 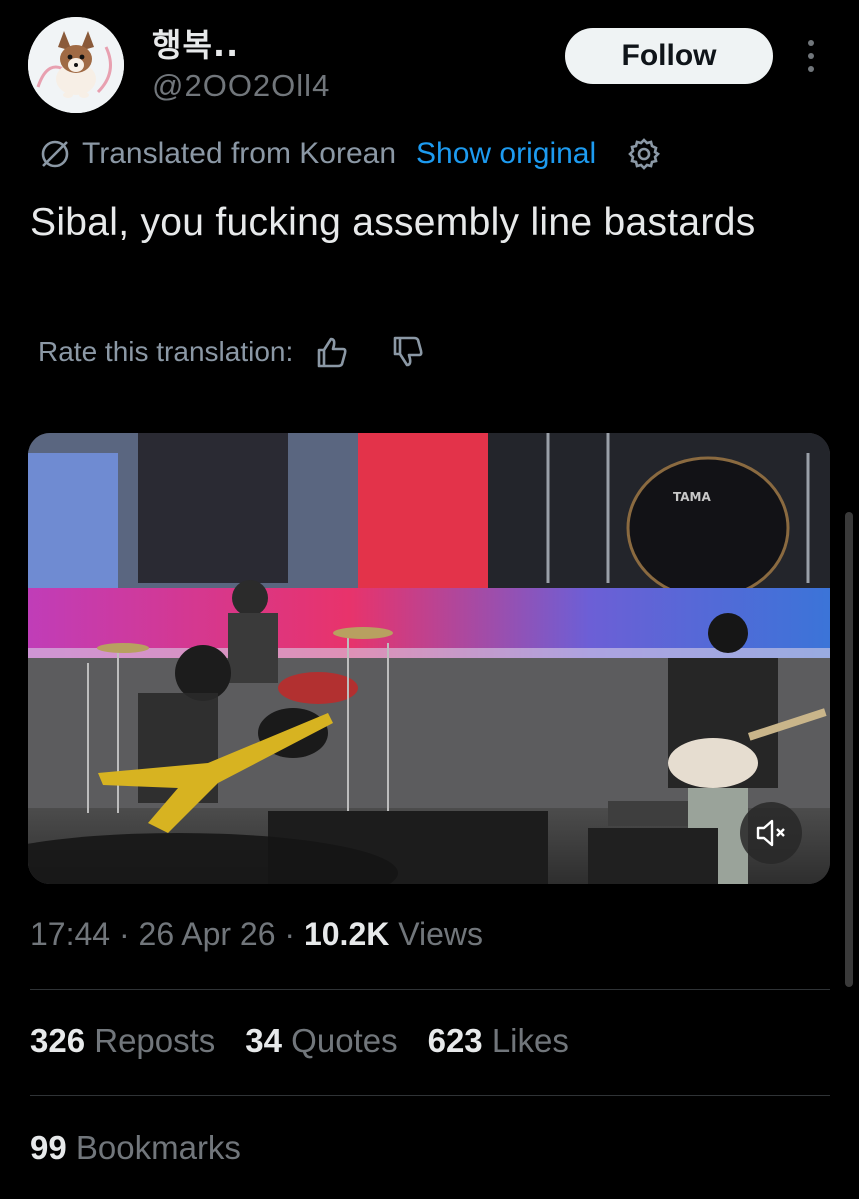 What do you see at coordinates (207, 934) in the screenshot?
I see `tweet-date: 26 Apr 26` at bounding box center [207, 934].